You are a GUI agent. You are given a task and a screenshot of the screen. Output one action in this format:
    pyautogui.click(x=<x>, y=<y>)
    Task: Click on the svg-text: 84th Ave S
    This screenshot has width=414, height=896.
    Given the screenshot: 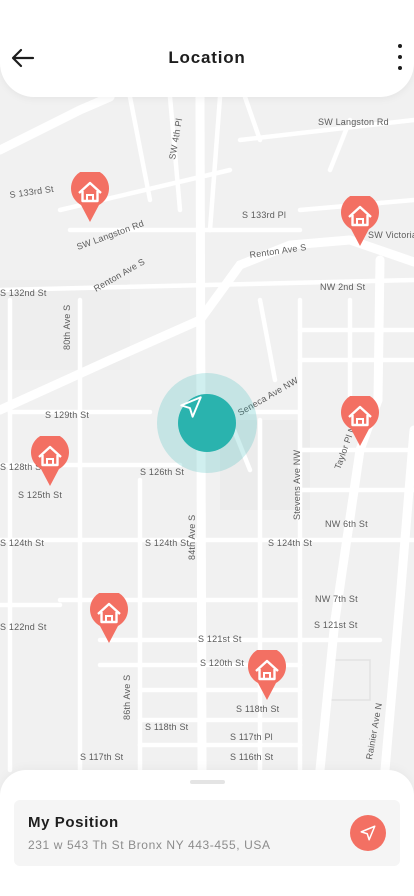 What is the action you would take?
    pyautogui.click(x=192, y=537)
    